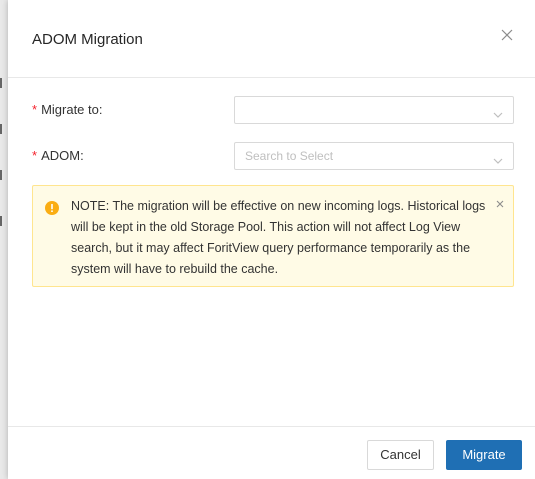  Describe the element at coordinates (507, 35) in the screenshot. I see `close-icon` at that location.